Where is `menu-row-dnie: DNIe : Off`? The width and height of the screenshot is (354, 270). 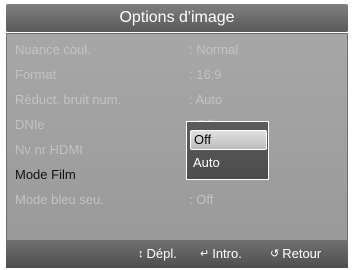
menu-row-dnie: DNIe : Off is located at coordinates (175, 125).